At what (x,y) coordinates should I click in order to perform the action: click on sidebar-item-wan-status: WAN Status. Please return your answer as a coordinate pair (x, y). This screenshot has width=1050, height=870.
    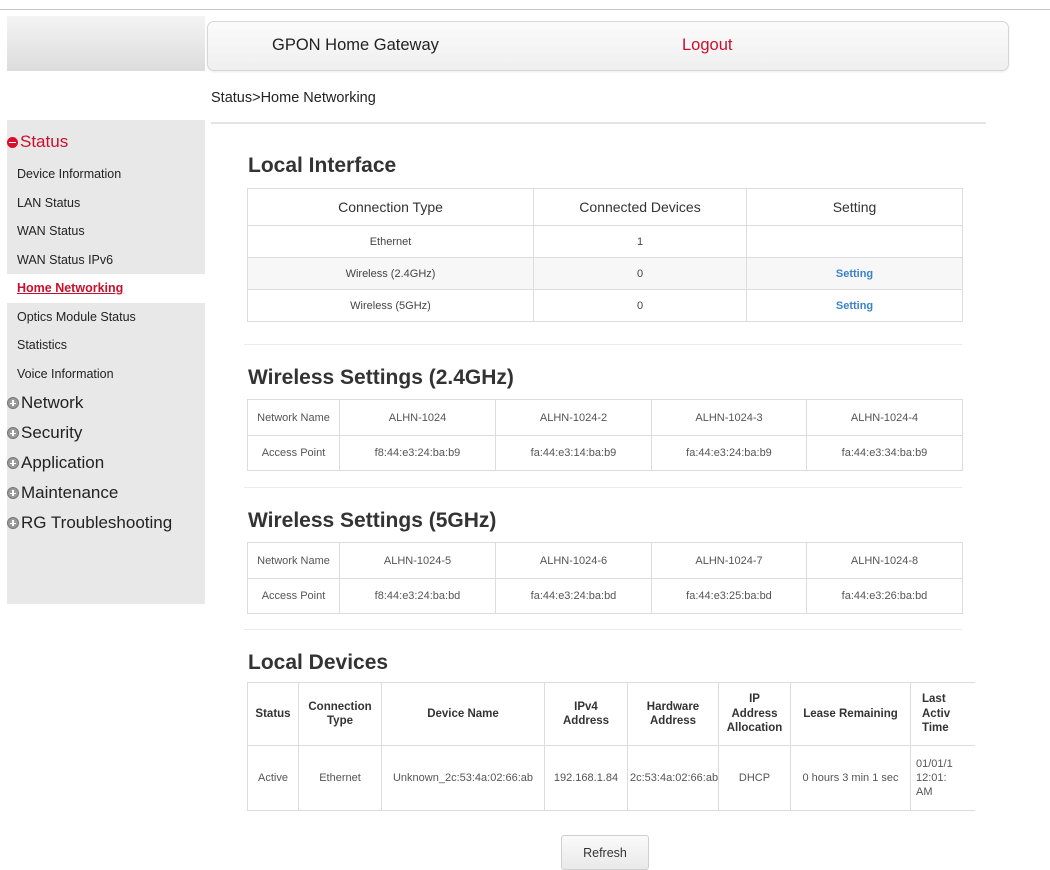
    Looking at the image, I should click on (106, 231).